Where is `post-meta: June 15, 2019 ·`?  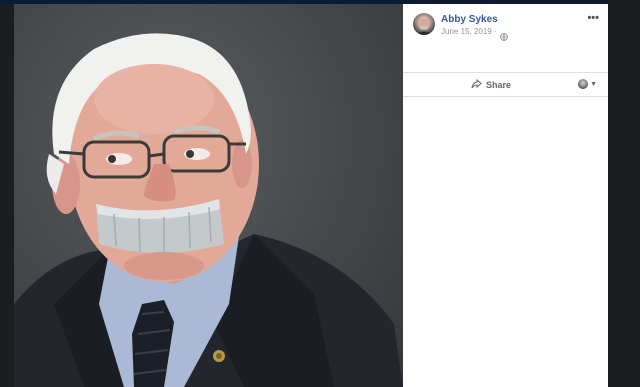 post-meta: June 15, 2019 · is located at coordinates (474, 34).